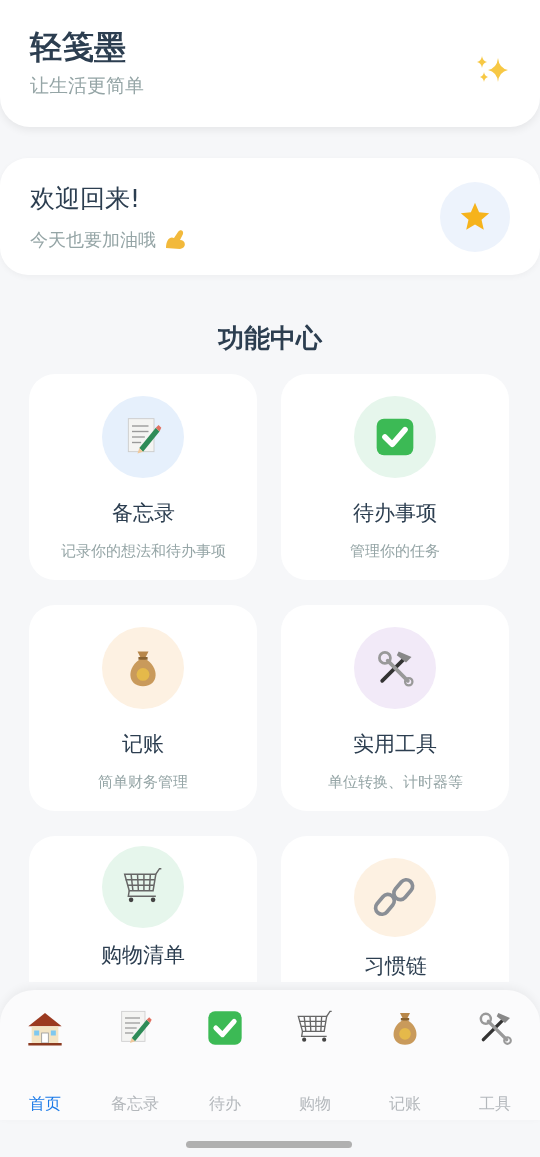  What do you see at coordinates (143, 551) in the screenshot?
I see `feature-description: 记录你的想法和待办事项` at bounding box center [143, 551].